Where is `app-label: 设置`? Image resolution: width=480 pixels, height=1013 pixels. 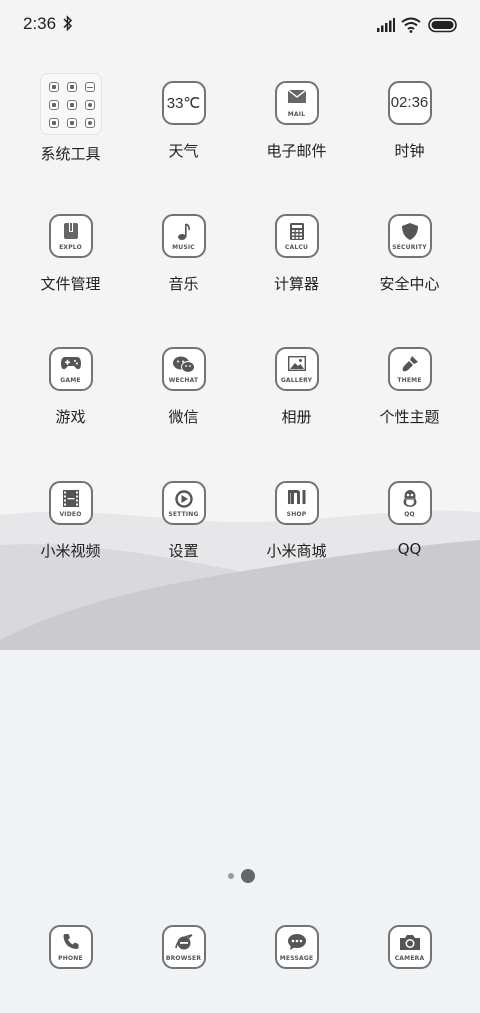
app-label: 设置 is located at coordinates (183, 551).